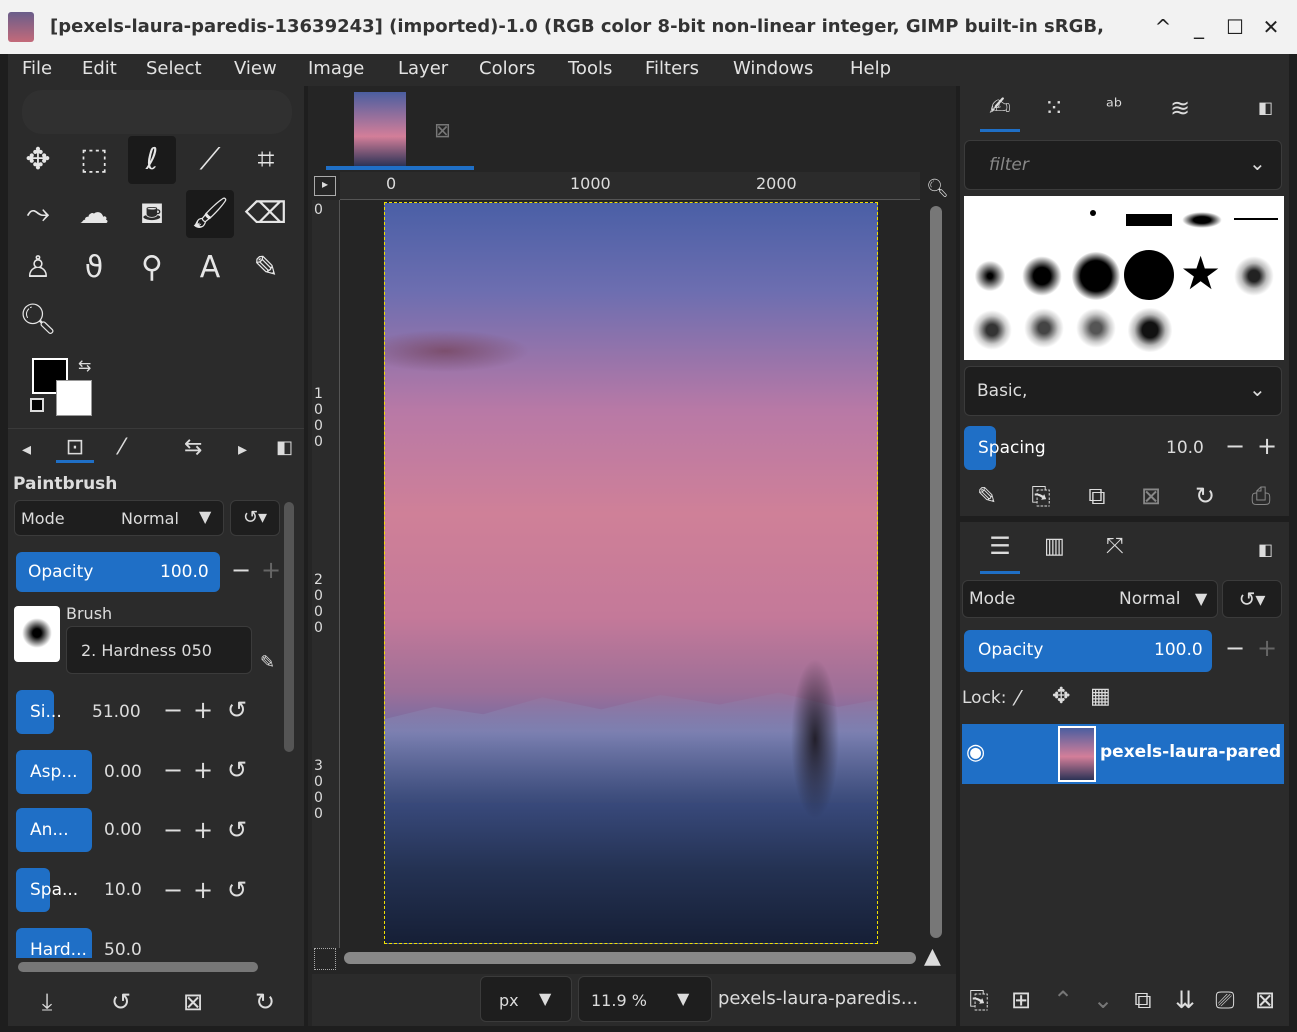 The height and width of the screenshot is (1032, 1297). Describe the element at coordinates (1091, 448) in the screenshot. I see `brush-spacing-slider: Spacing 10.0` at that location.